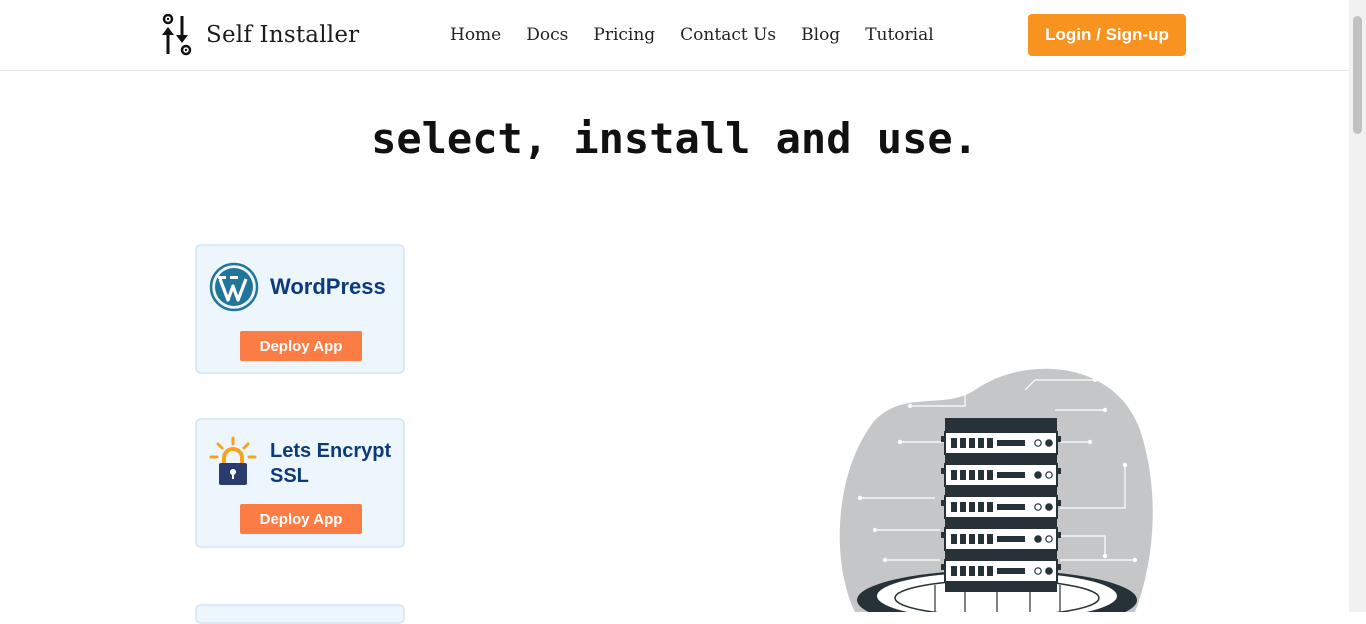 This screenshot has width=1366, height=624. I want to click on lets-encrypt-lock-icon, so click(233, 460).